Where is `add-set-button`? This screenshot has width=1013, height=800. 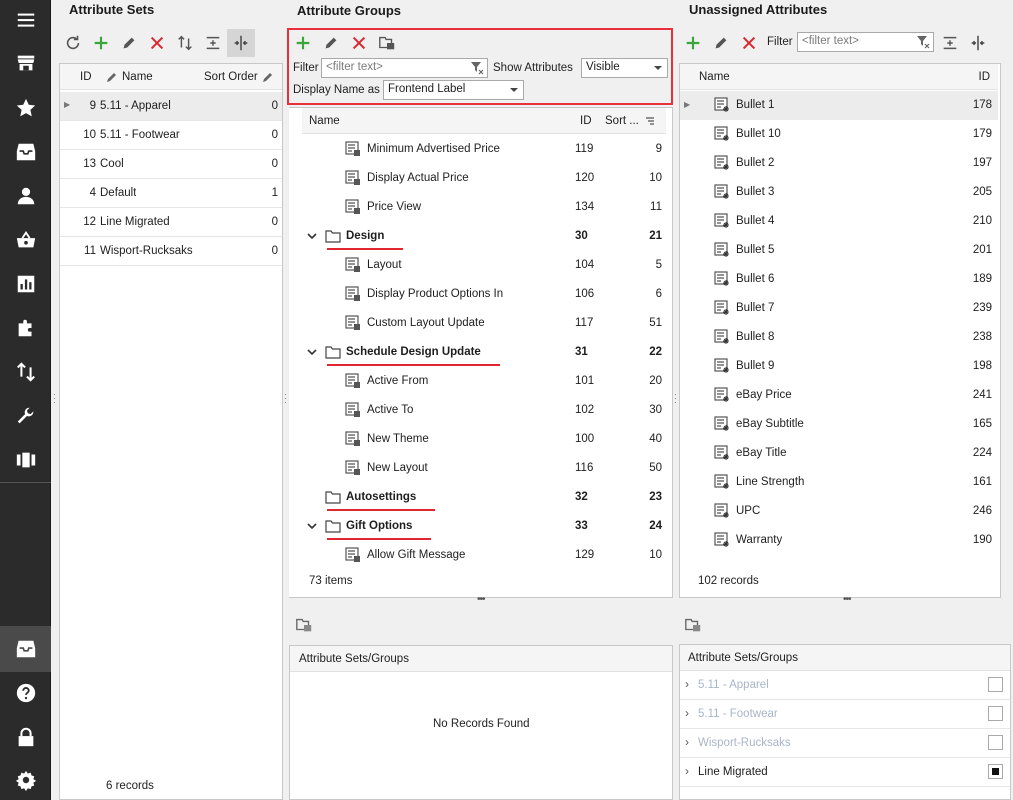
add-set-button is located at coordinates (101, 43).